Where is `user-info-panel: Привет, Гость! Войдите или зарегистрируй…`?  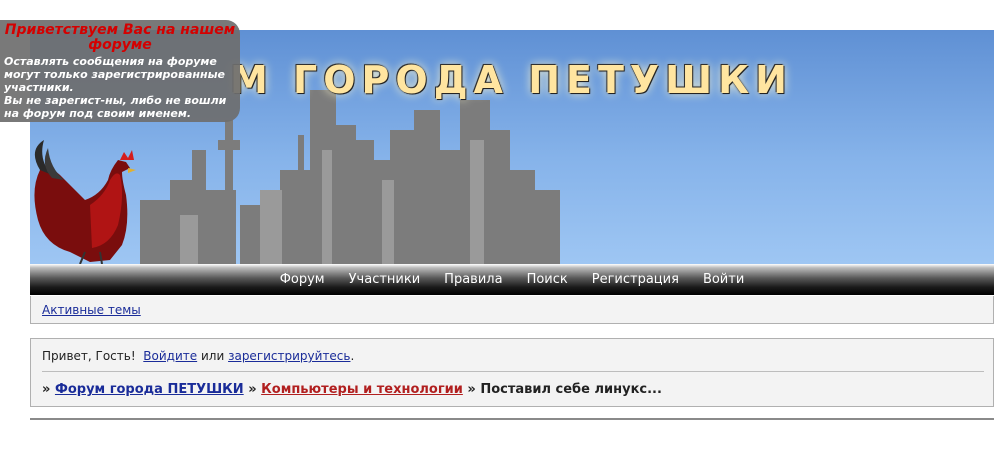
user-info-panel: Привет, Гость! Войдите или зарегистрируй… is located at coordinates (512, 372).